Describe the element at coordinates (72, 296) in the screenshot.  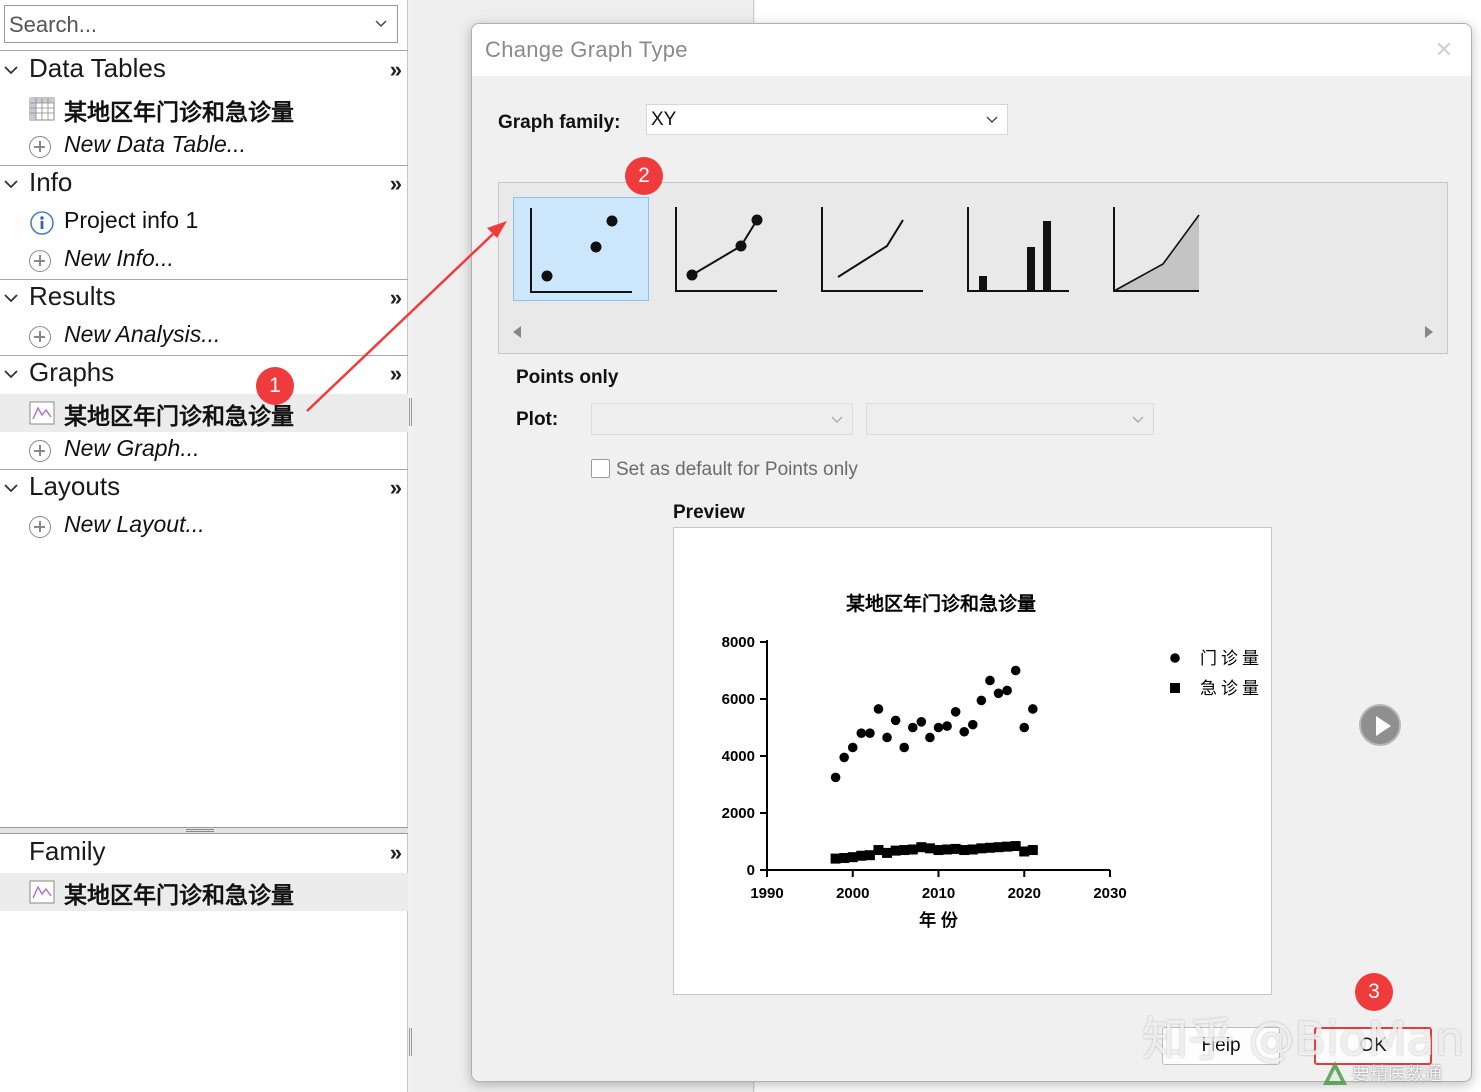
I see `section-title: Results` at that location.